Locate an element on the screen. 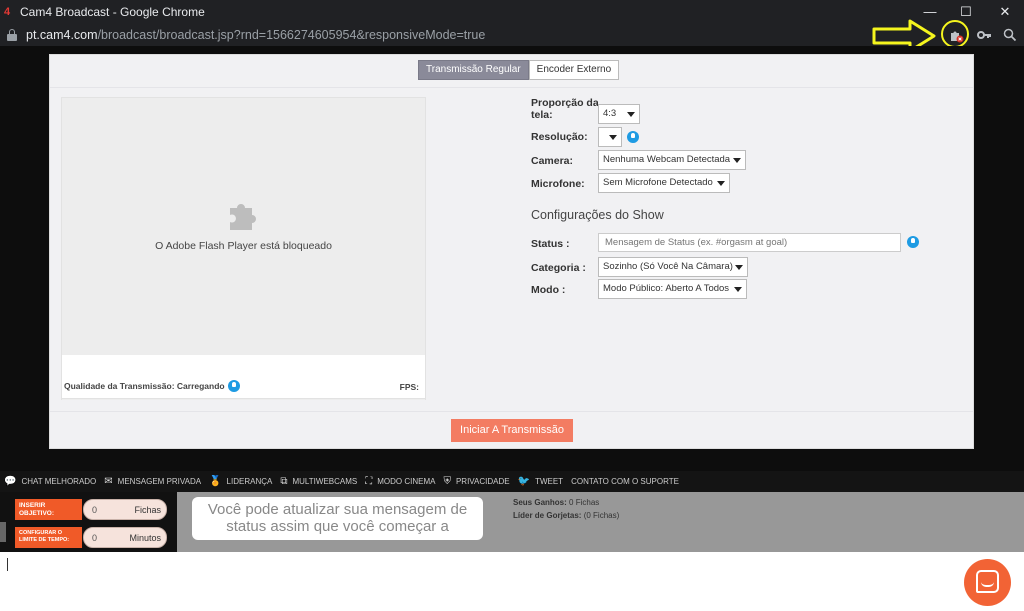  medal-icon: 🏅 is located at coordinates (215, 481).